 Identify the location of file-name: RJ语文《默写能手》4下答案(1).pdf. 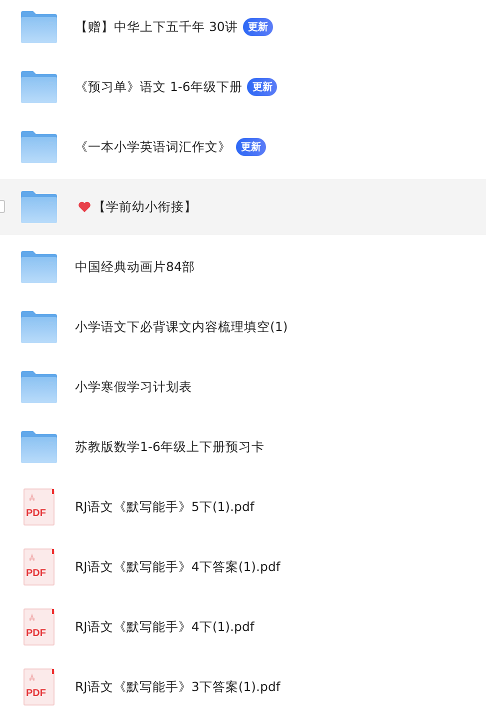
(177, 567).